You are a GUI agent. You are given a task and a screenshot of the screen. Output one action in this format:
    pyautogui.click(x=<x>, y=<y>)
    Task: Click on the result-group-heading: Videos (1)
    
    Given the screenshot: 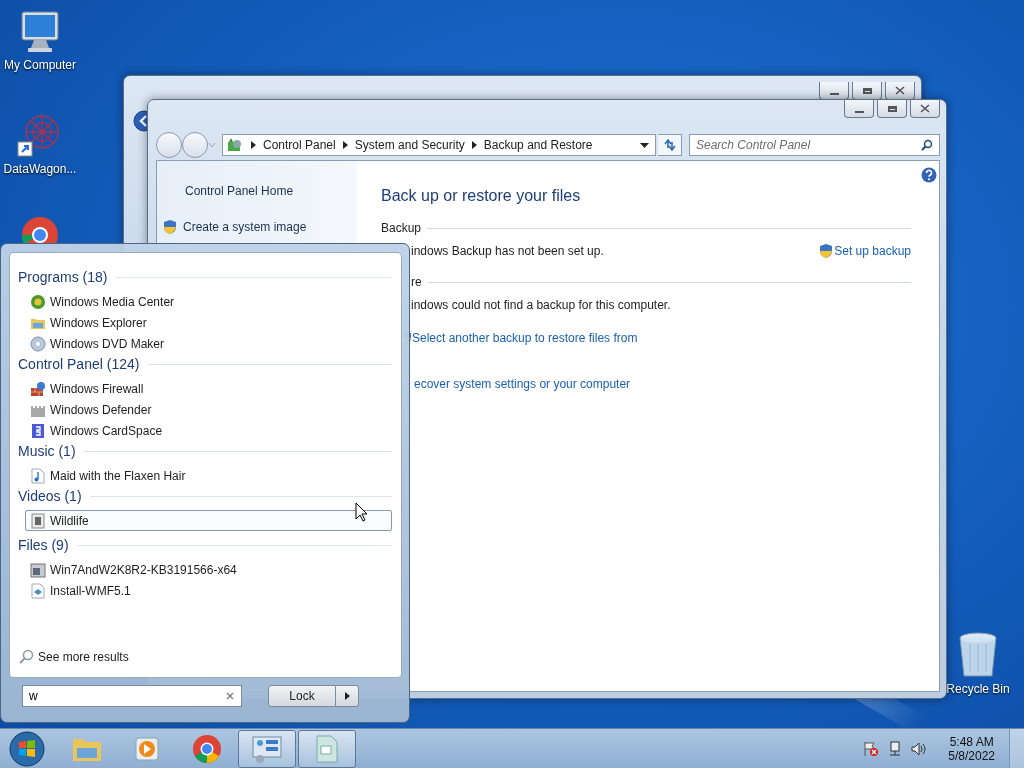 What is the action you would take?
    pyautogui.click(x=50, y=496)
    